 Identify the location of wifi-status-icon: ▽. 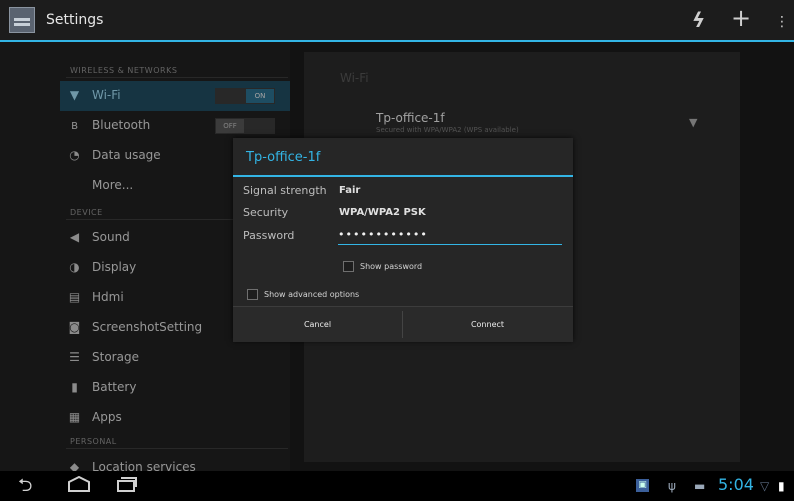
(765, 486).